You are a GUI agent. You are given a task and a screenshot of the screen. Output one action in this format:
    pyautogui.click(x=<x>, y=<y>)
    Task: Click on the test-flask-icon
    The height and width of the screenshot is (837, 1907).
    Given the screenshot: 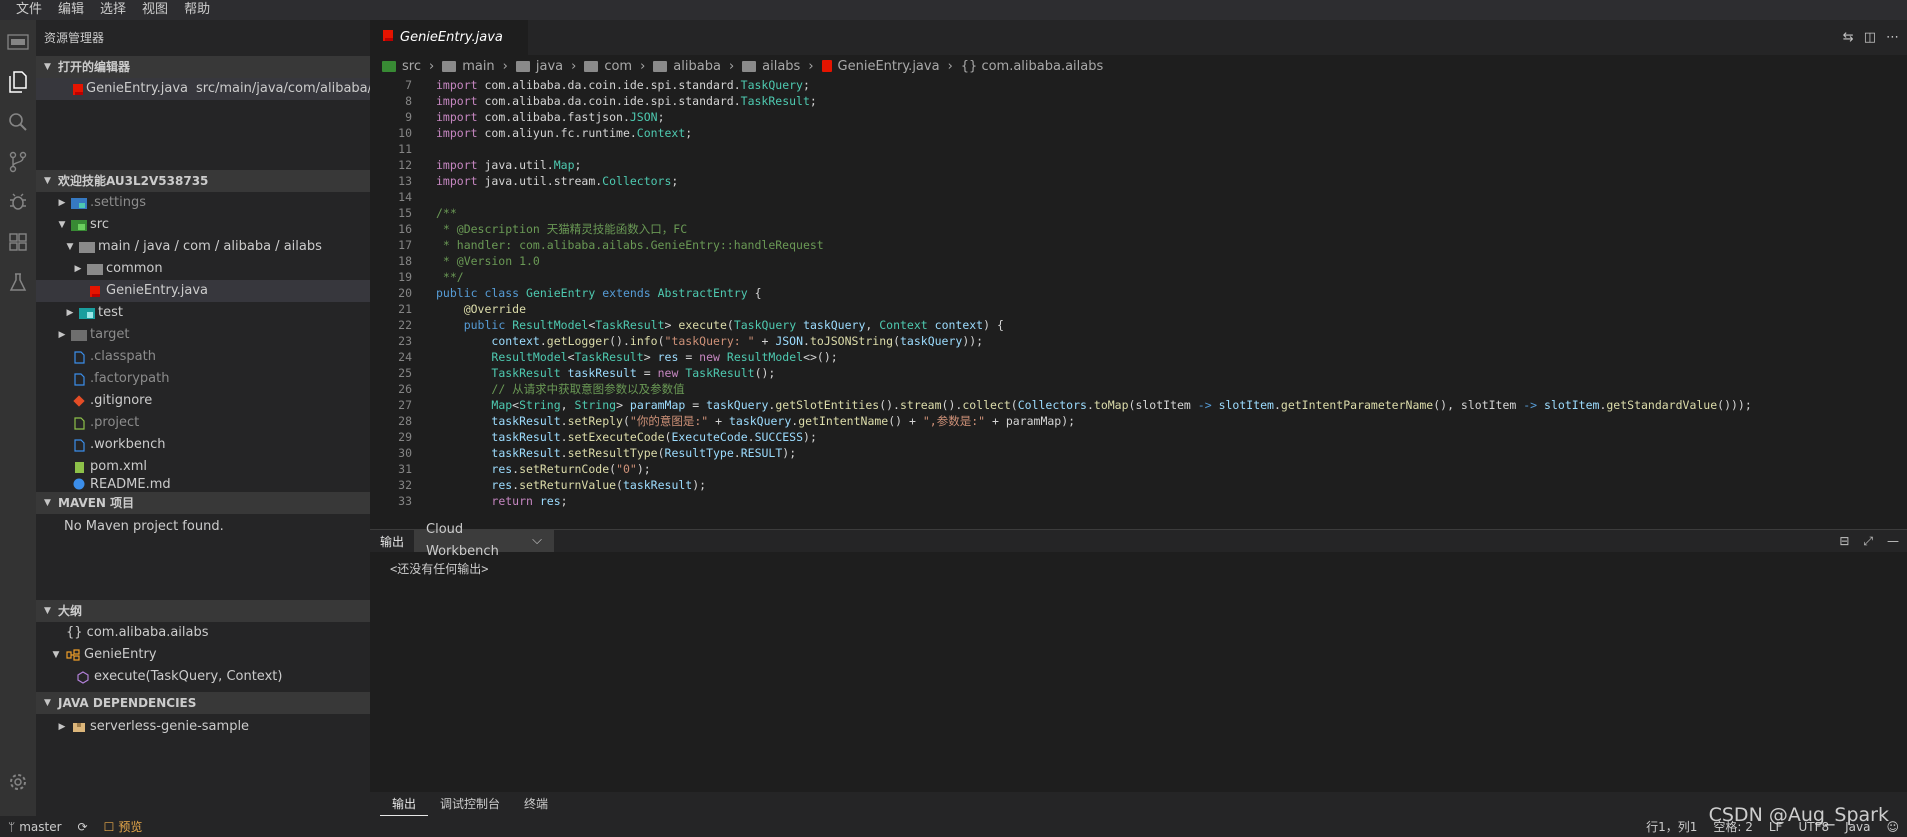 What is the action you would take?
    pyautogui.click(x=18, y=282)
    